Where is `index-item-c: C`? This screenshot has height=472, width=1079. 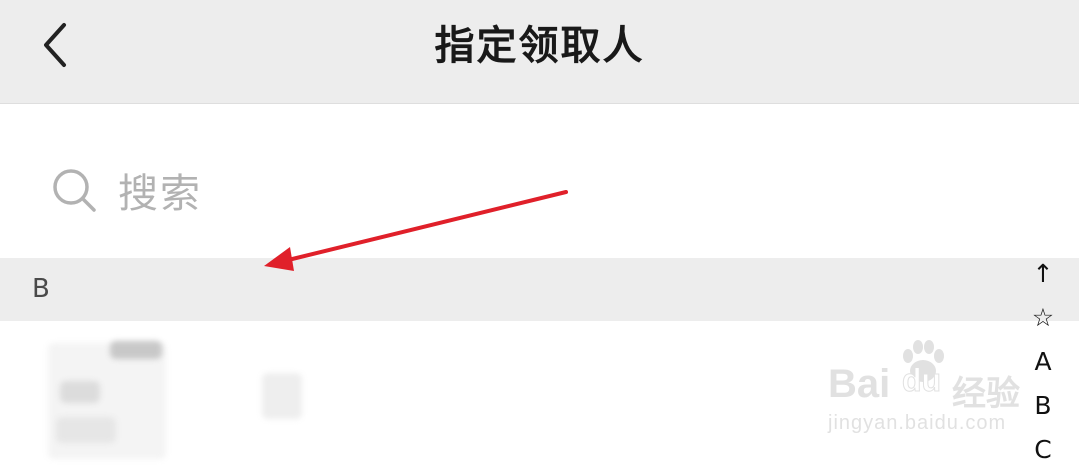
index-item-c: C is located at coordinates (1042, 450).